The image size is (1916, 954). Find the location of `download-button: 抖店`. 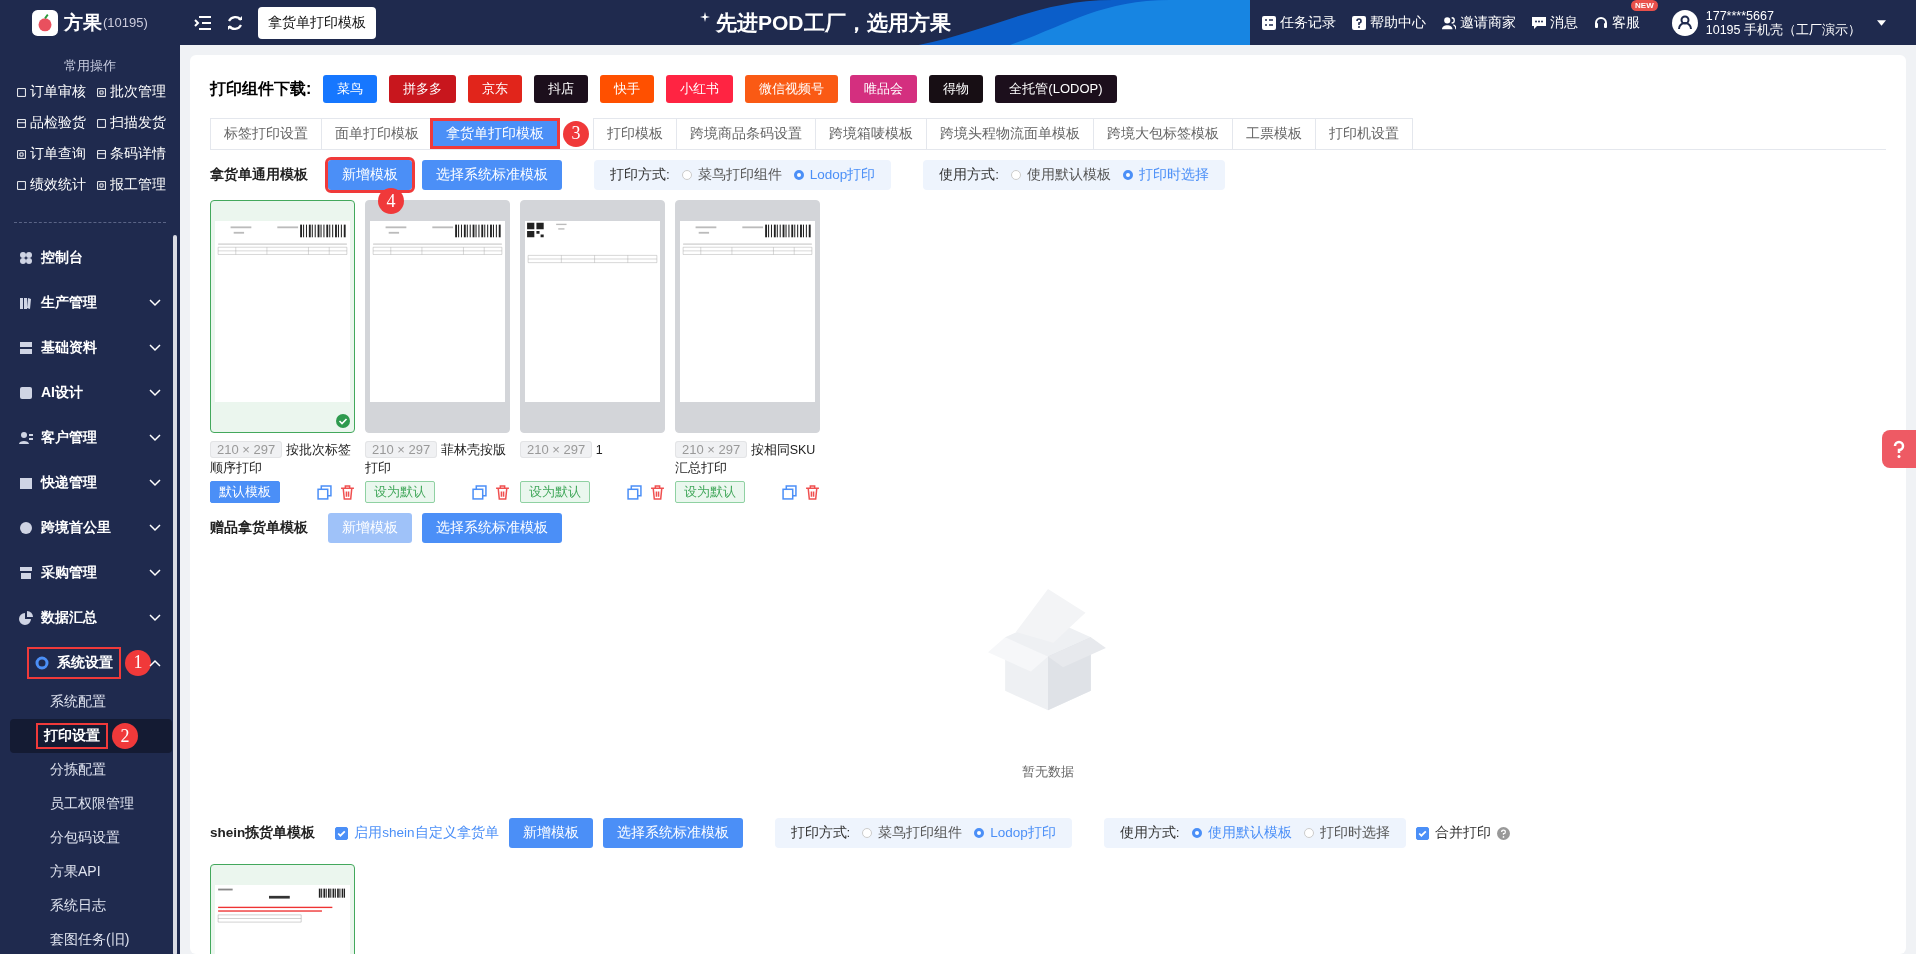

download-button: 抖店 is located at coordinates (561, 89).